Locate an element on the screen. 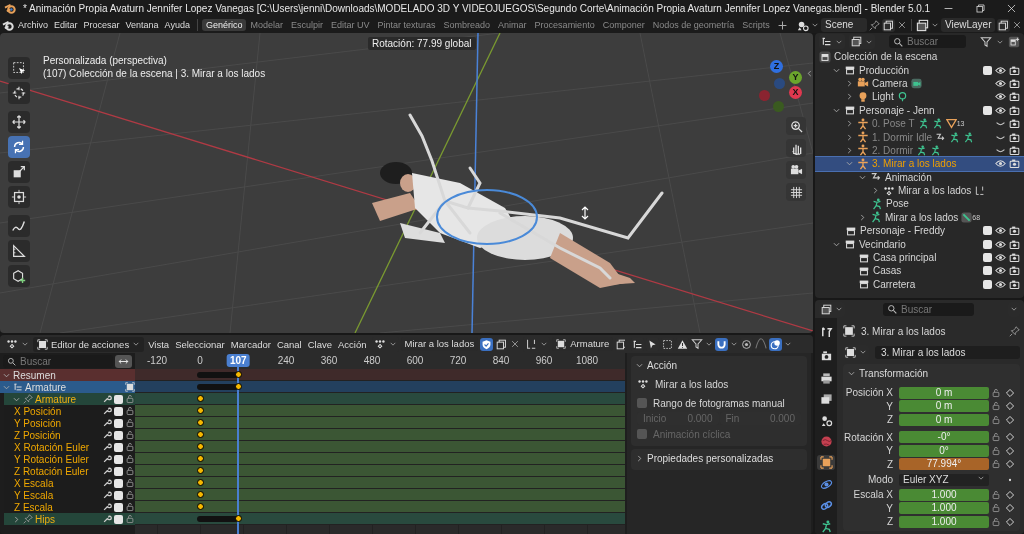 The width and height of the screenshot is (1024, 534). outliner-row: Personaje - Freddy is located at coordinates (919, 231).